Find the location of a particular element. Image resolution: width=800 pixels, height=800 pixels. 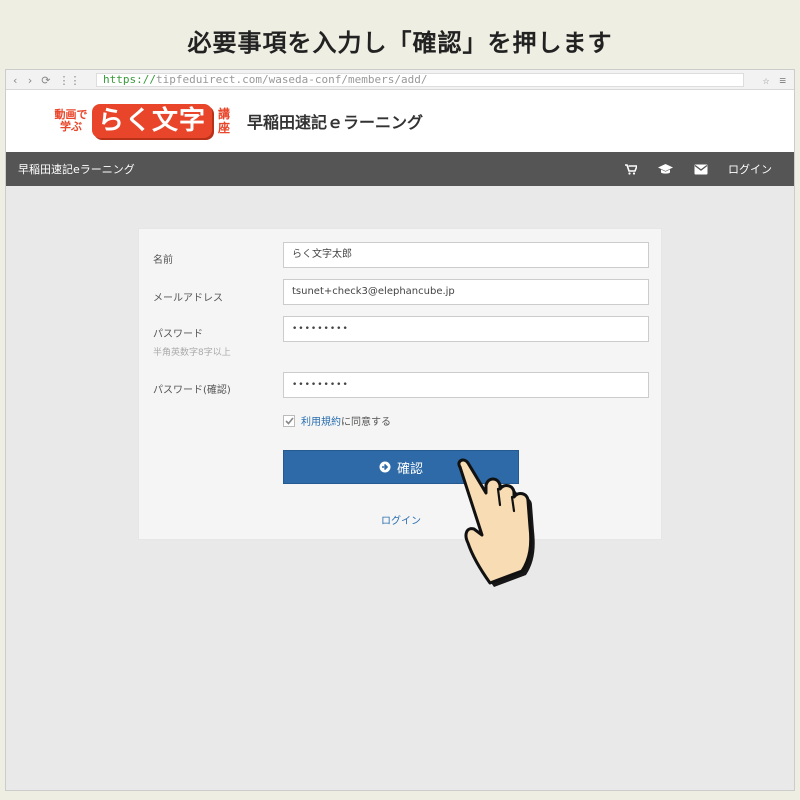

url-scheme: https:// is located at coordinates (129, 79).